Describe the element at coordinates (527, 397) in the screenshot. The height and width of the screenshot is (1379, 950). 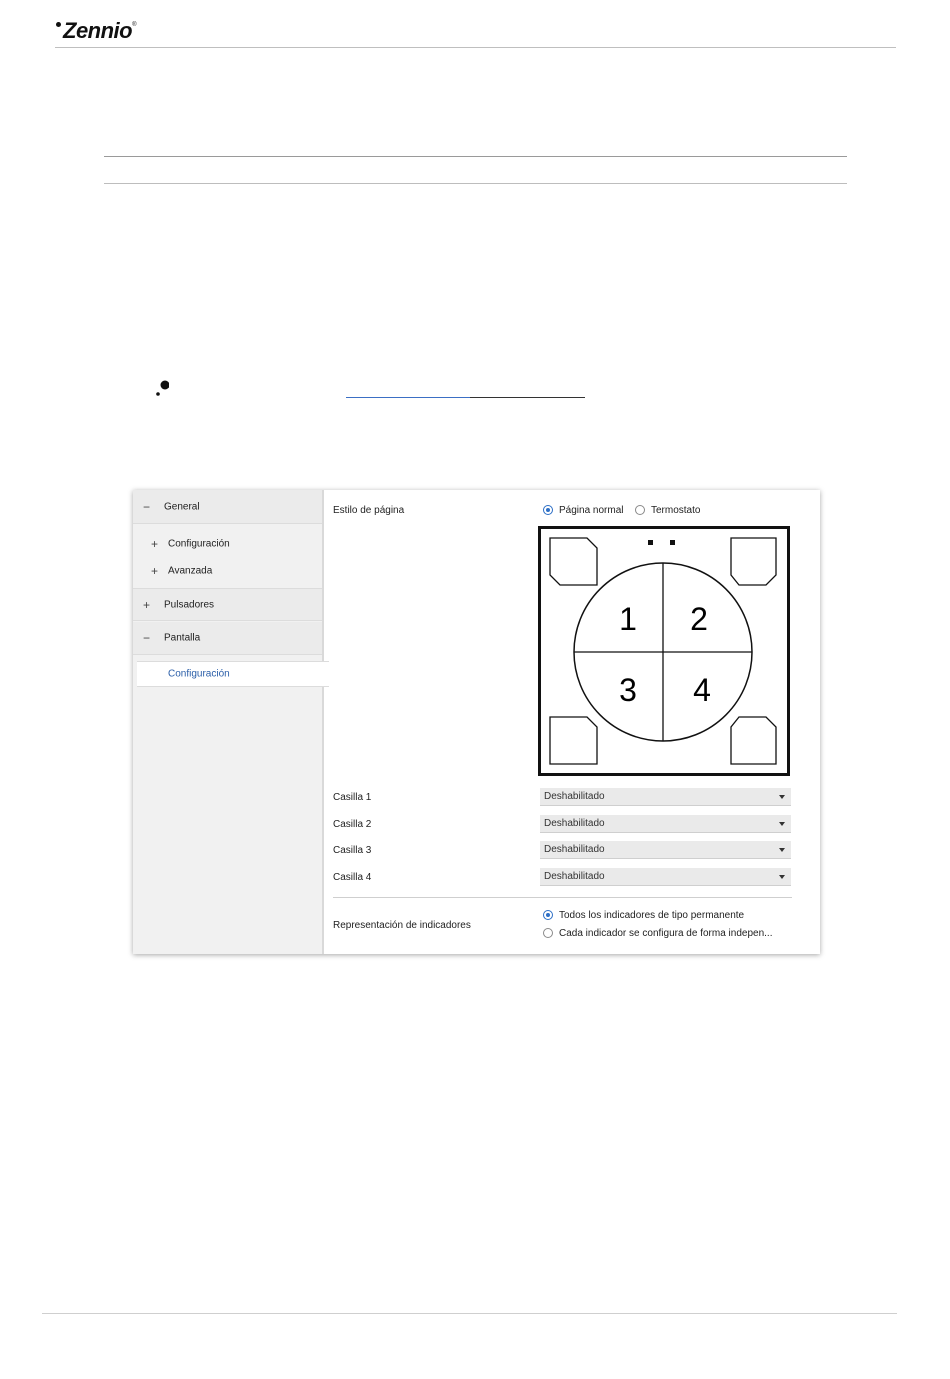
I see `link-underline-dark` at that location.